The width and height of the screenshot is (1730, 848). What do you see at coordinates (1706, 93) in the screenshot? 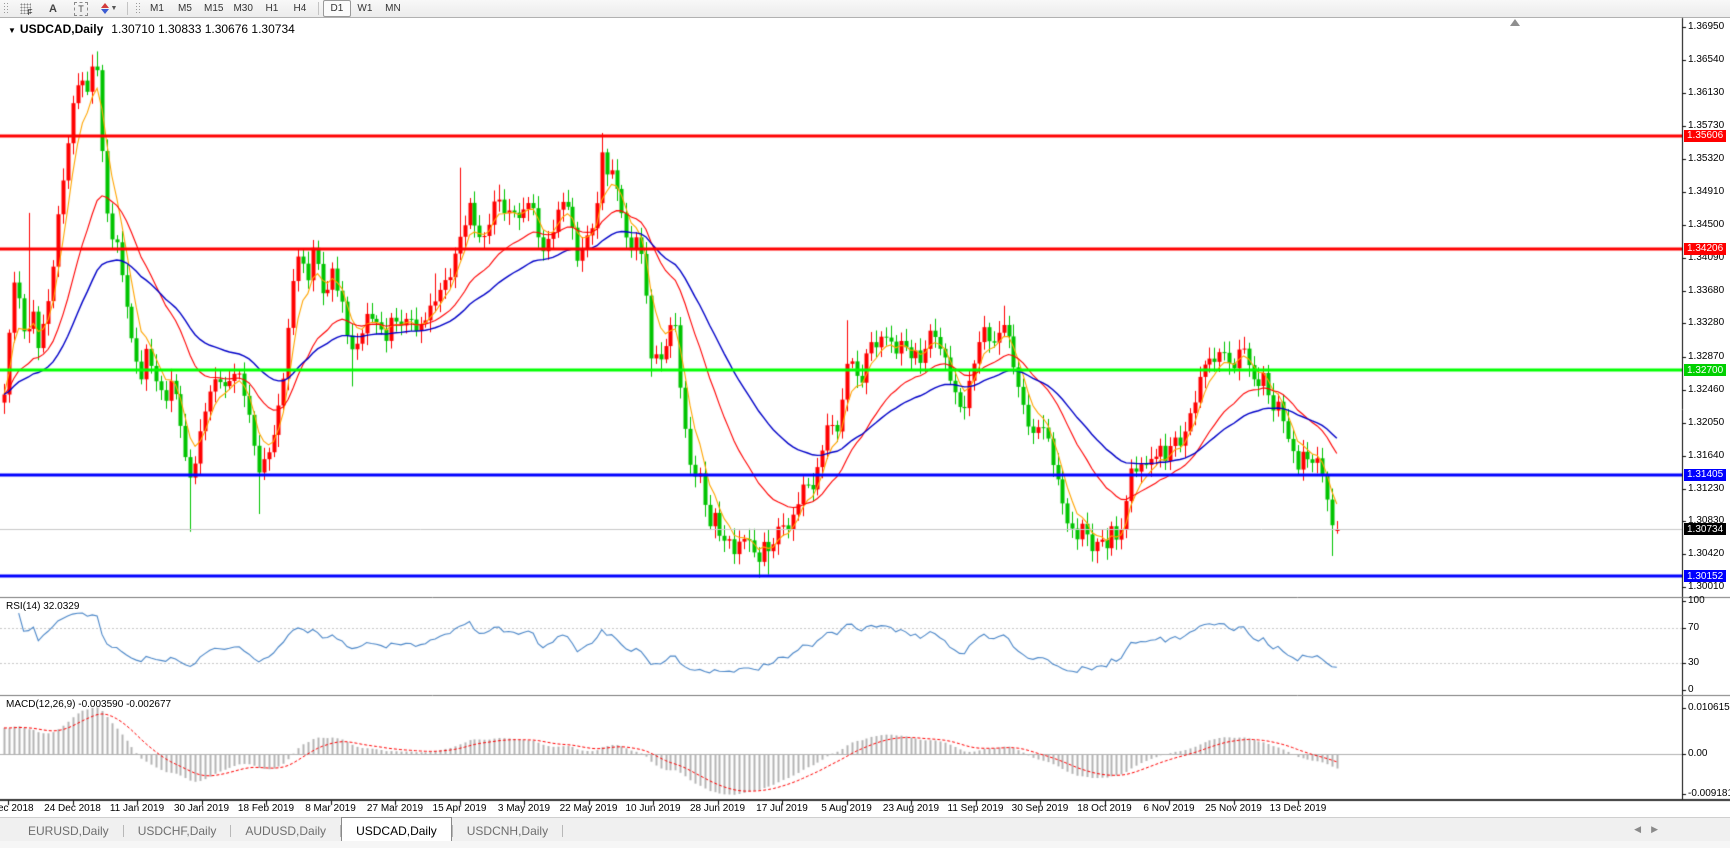
I see `price-tick-label: 1.36130` at bounding box center [1706, 93].